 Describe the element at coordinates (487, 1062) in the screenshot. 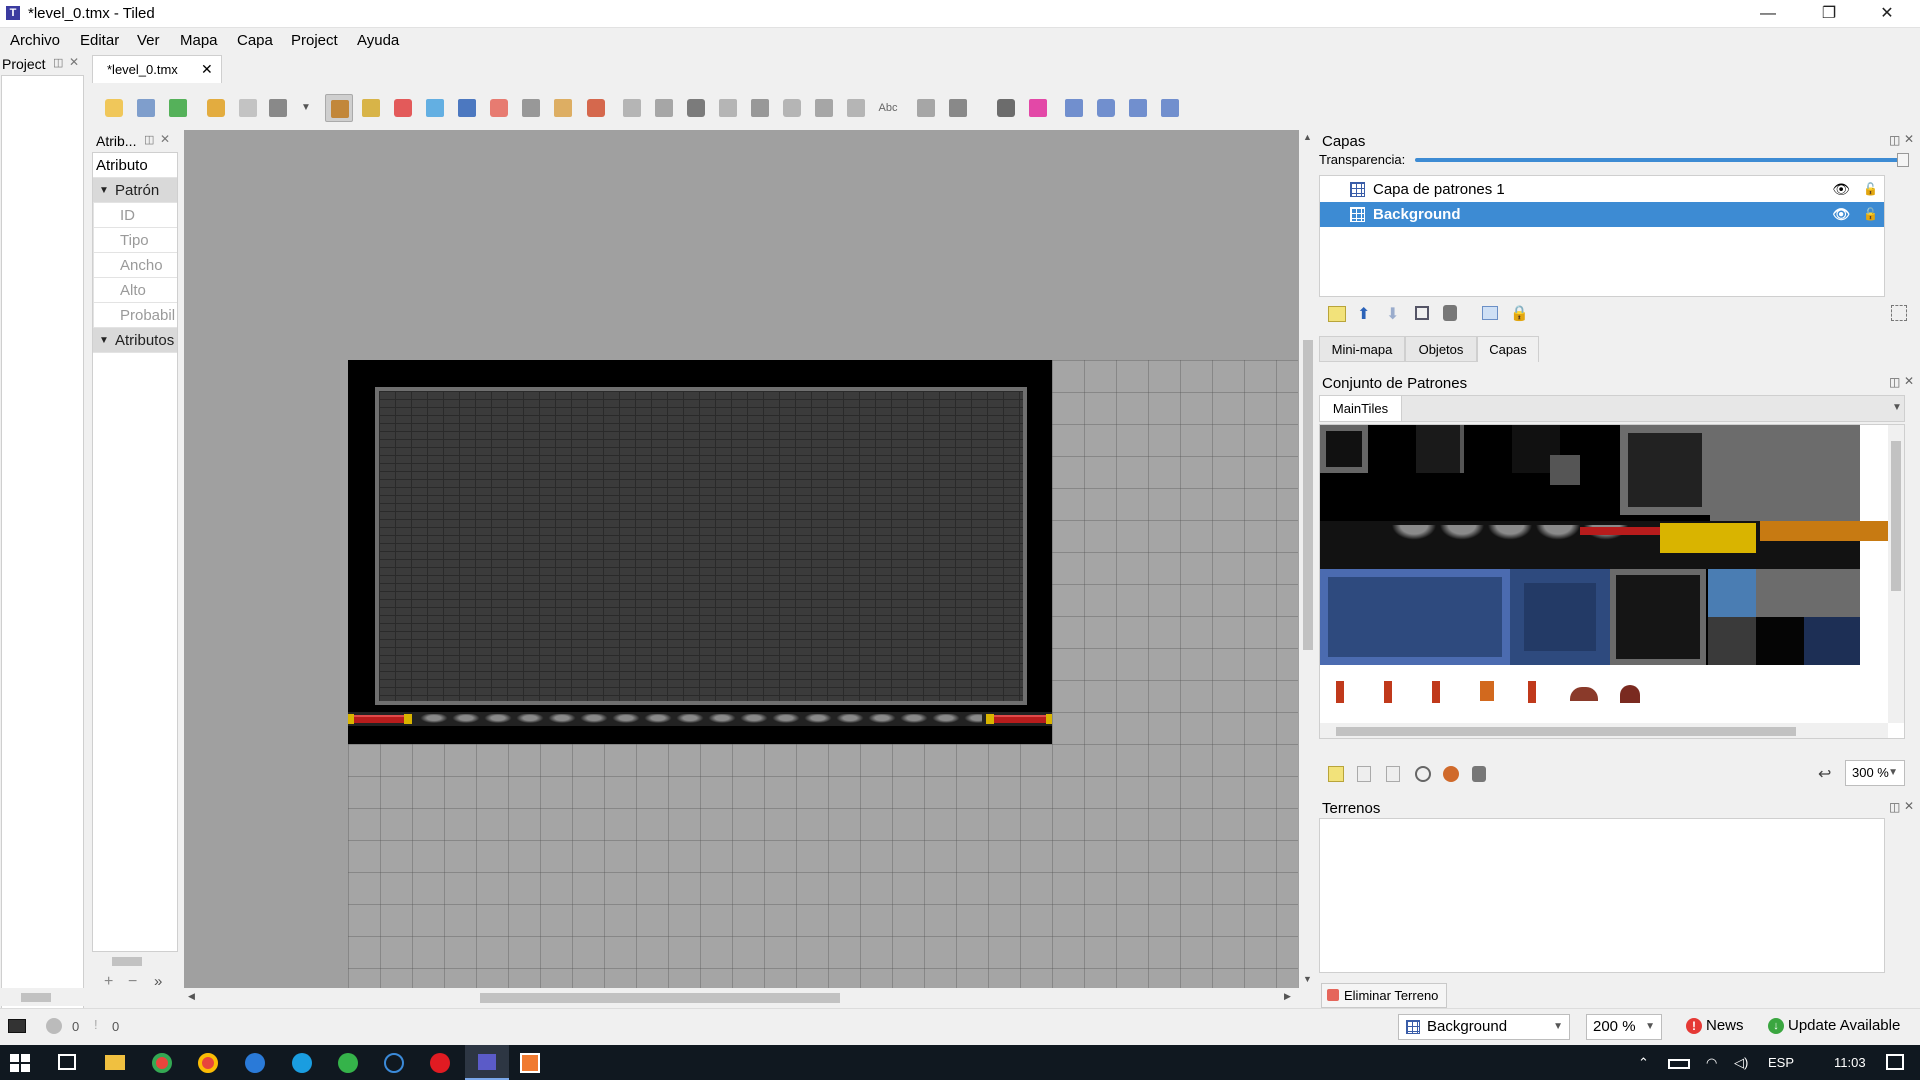

I see `tiled-taskbar-button` at that location.